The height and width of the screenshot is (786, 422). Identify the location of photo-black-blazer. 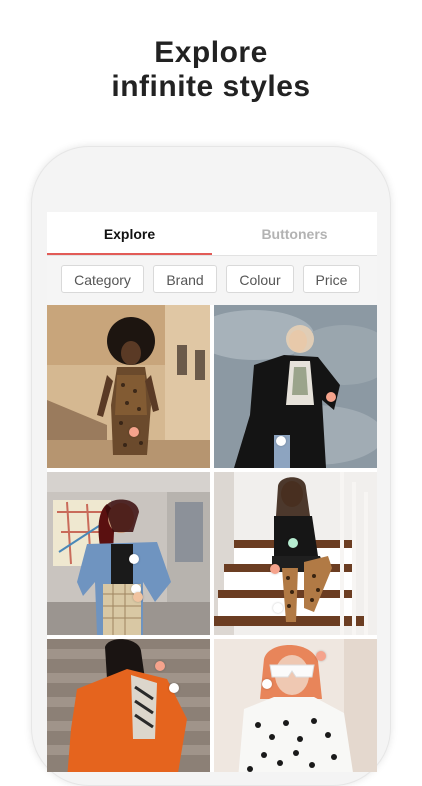
(295, 386).